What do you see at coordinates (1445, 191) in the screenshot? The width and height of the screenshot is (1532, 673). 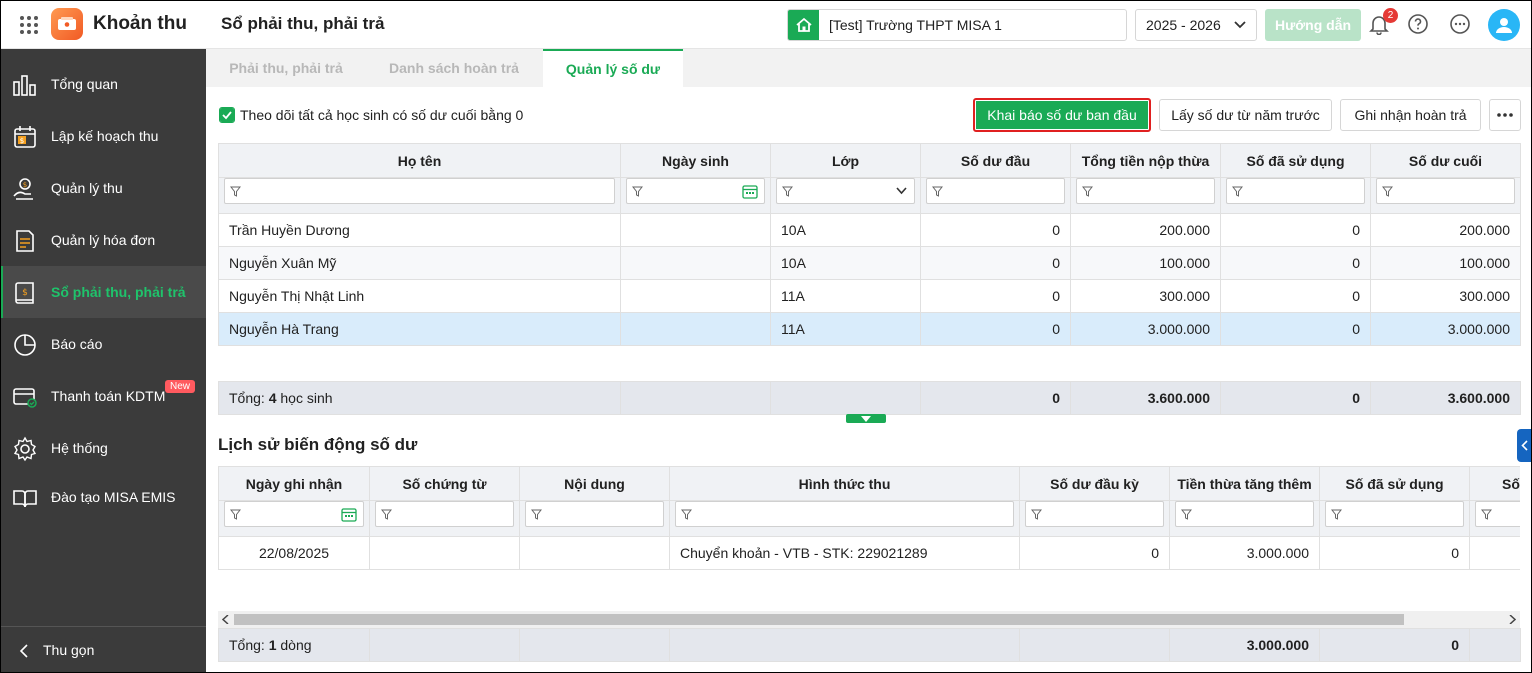 I see `filter-closing-balance-input` at bounding box center [1445, 191].